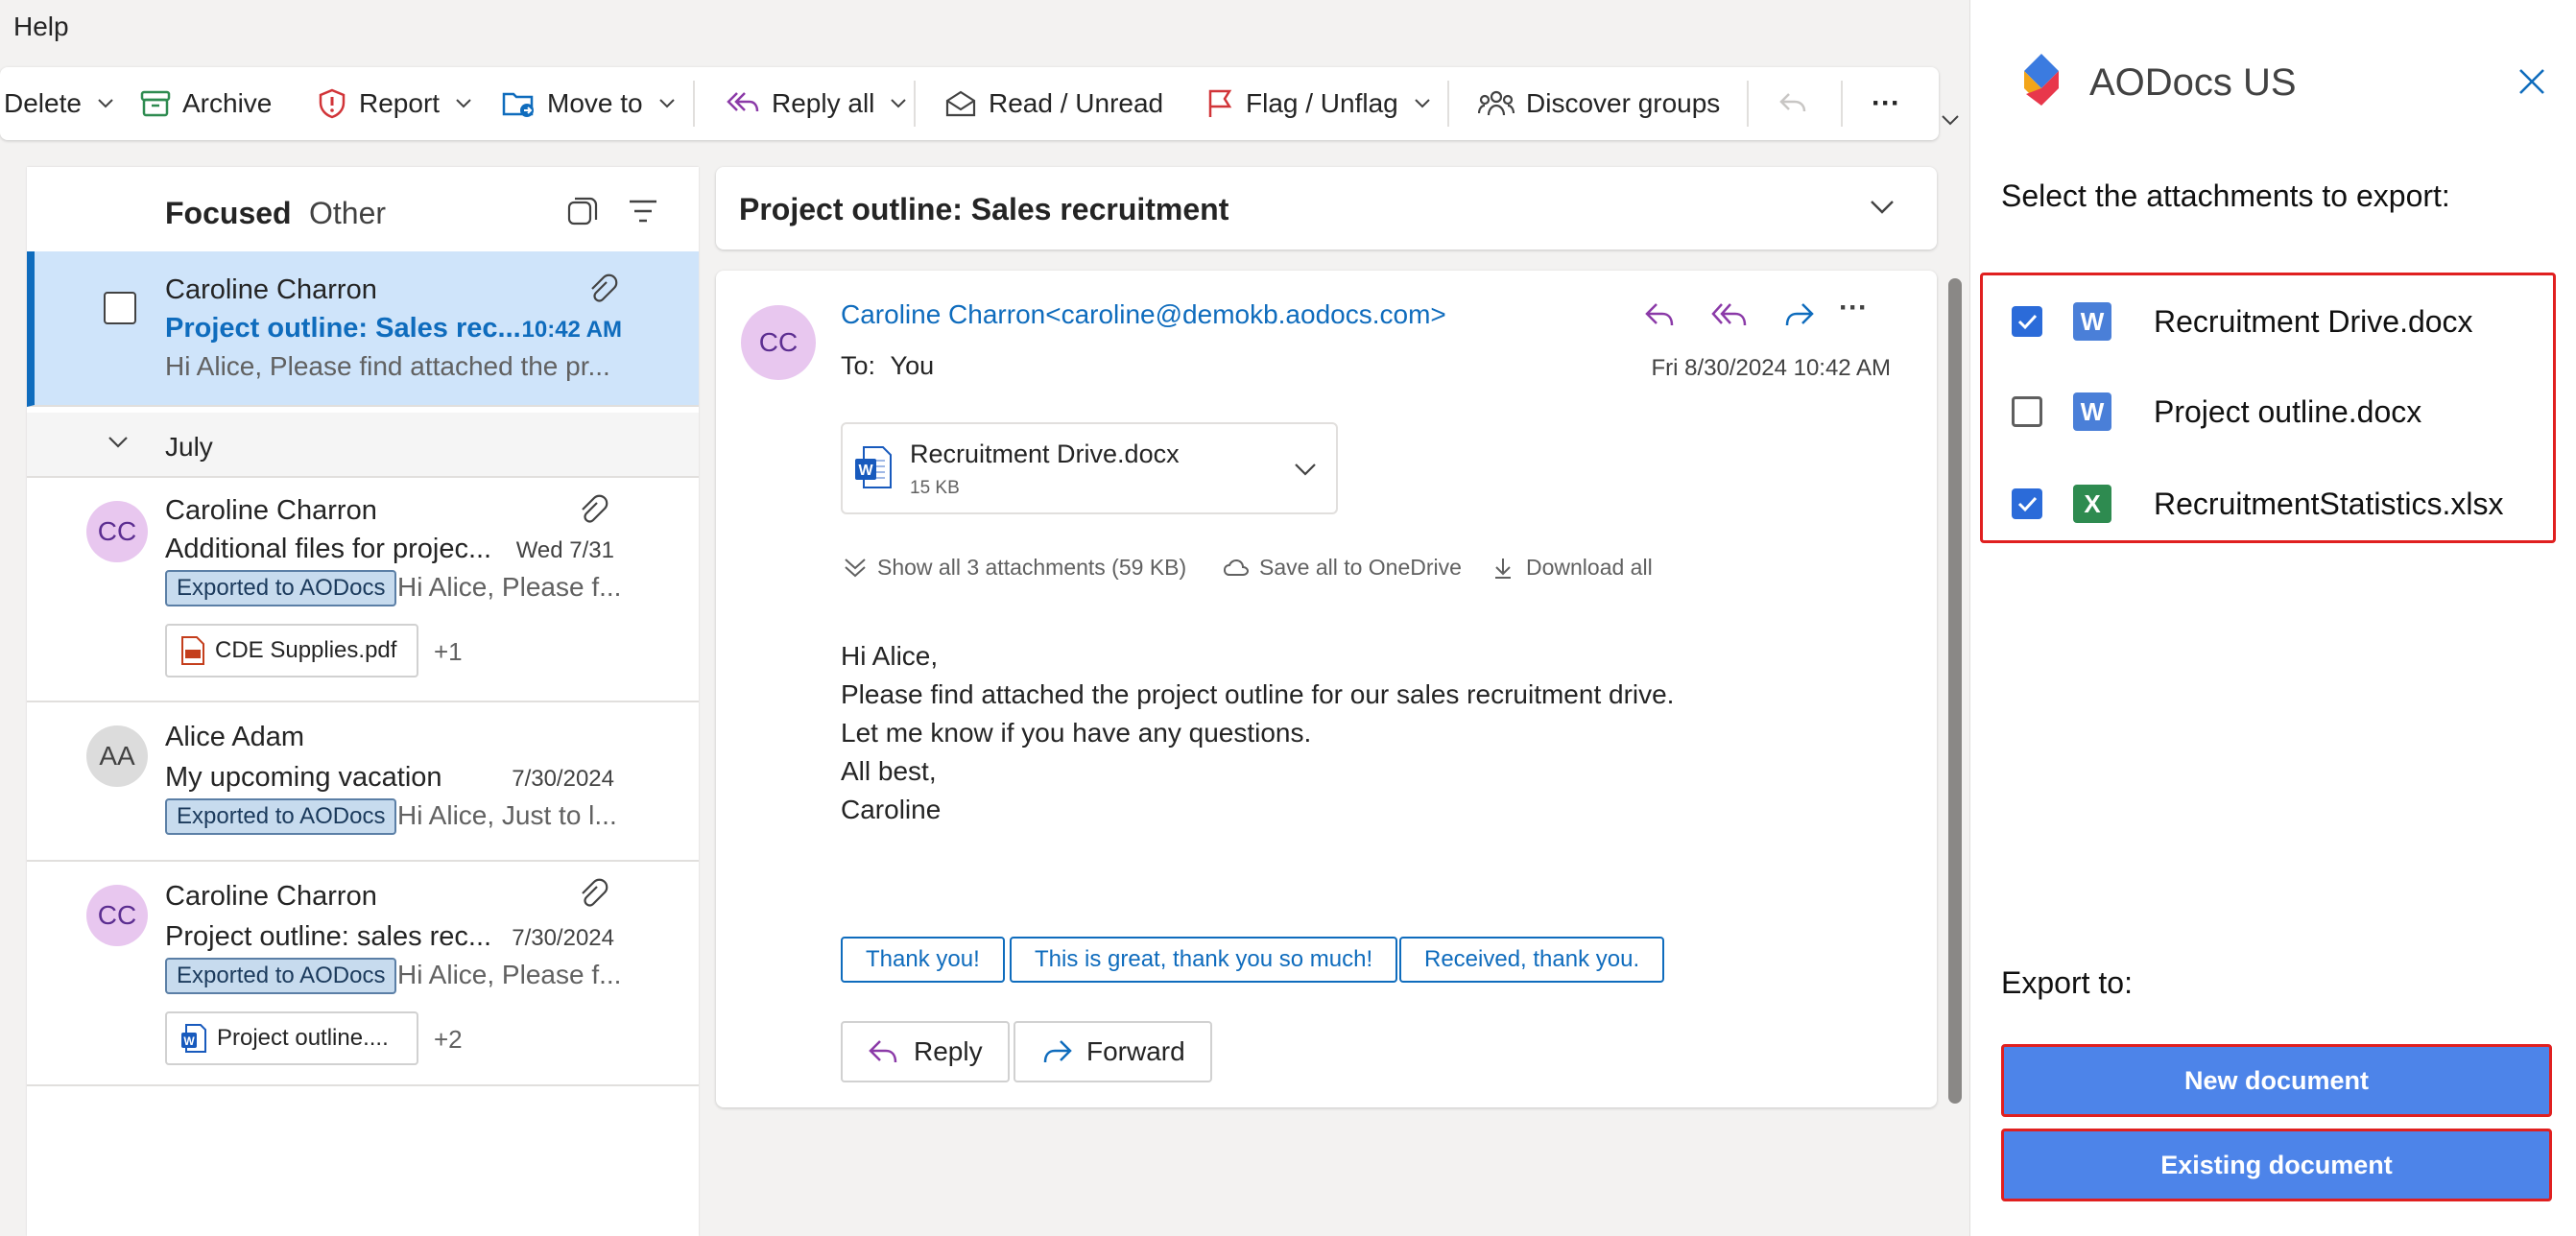 Image resolution: width=2576 pixels, height=1236 pixels. I want to click on attachment-option: W Project outline.docx, so click(2268, 413).